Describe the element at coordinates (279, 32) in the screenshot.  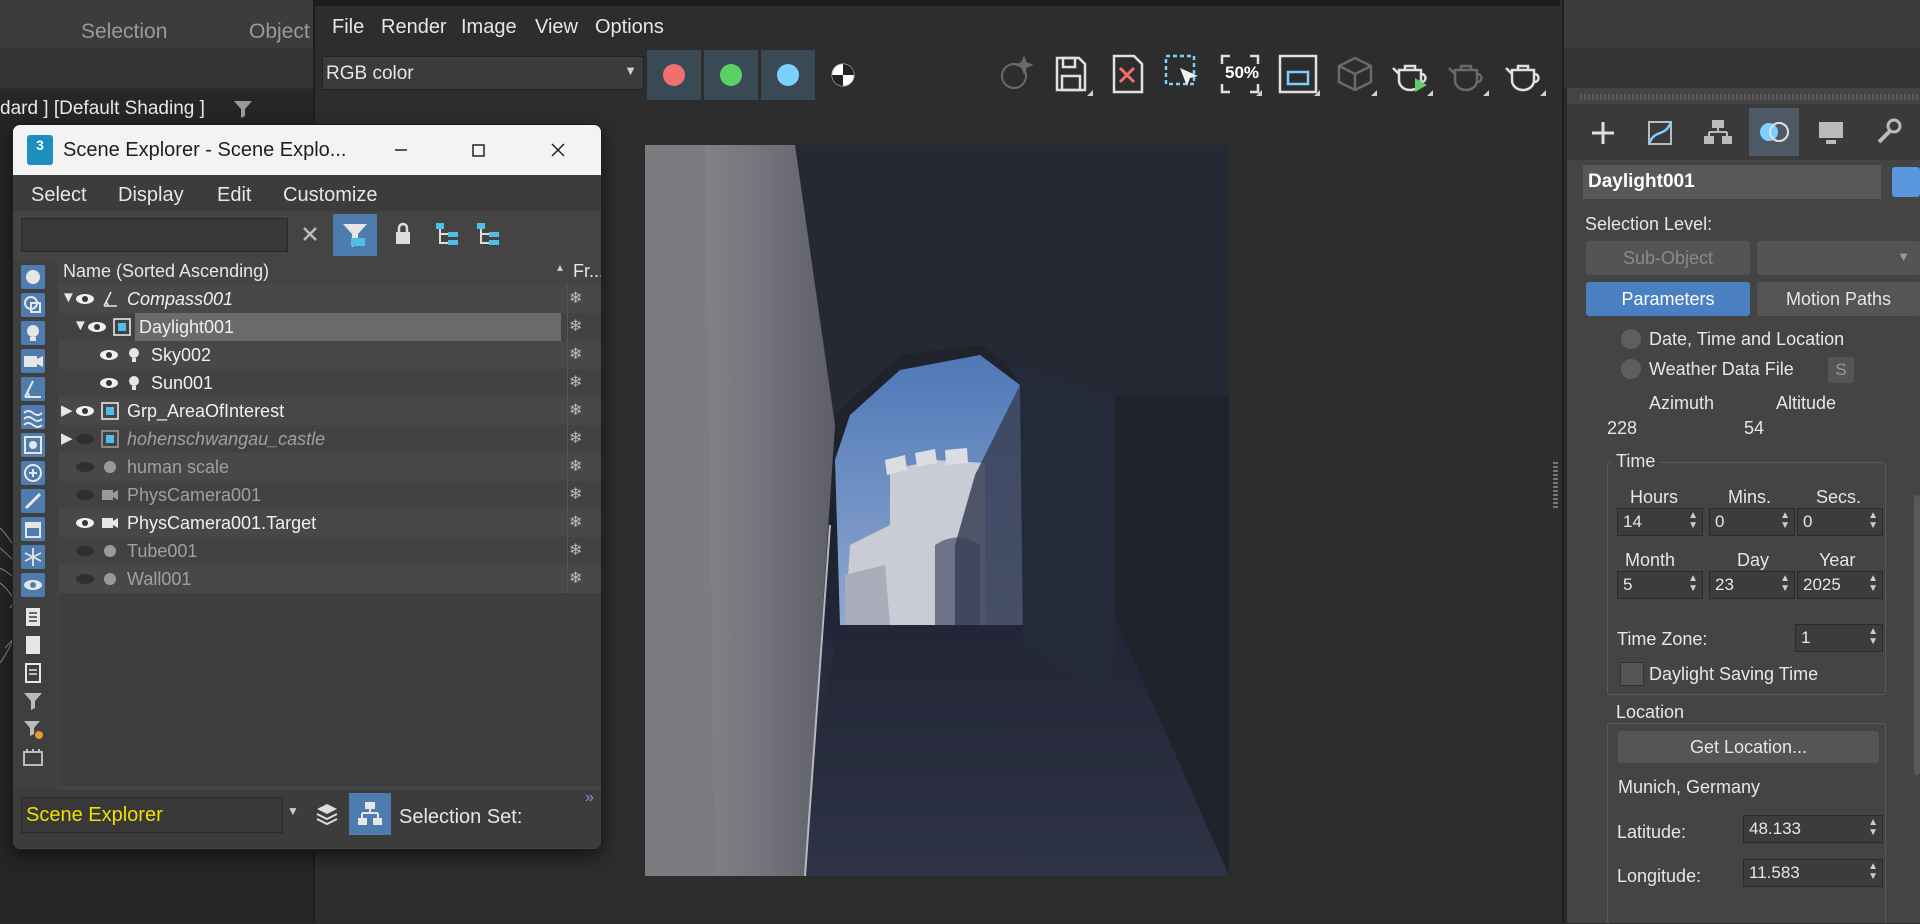
I see `menu-object: Object` at that location.